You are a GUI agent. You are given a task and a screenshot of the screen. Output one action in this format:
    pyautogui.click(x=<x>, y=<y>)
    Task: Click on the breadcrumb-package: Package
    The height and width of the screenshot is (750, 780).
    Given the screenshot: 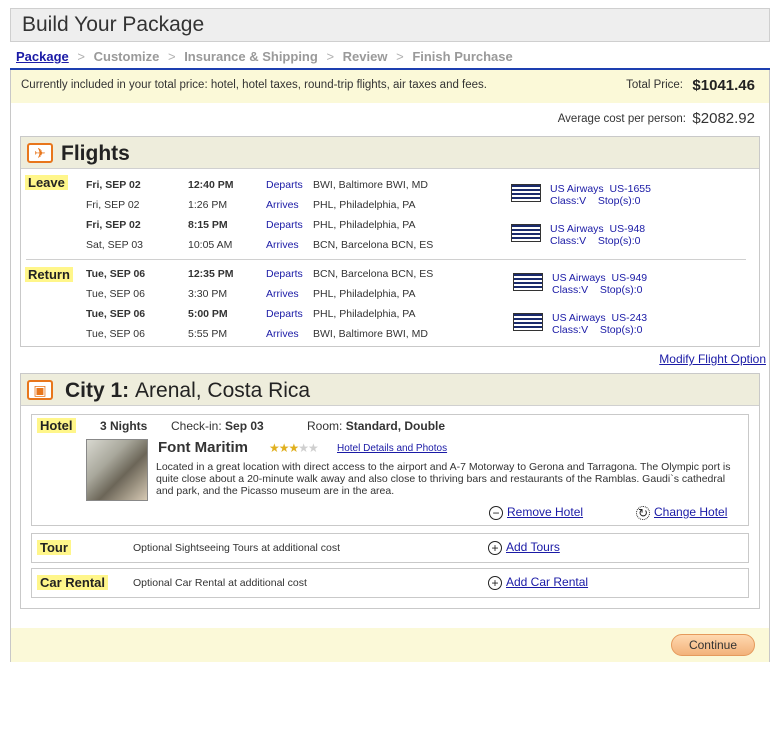 What is the action you would take?
    pyautogui.click(x=42, y=56)
    